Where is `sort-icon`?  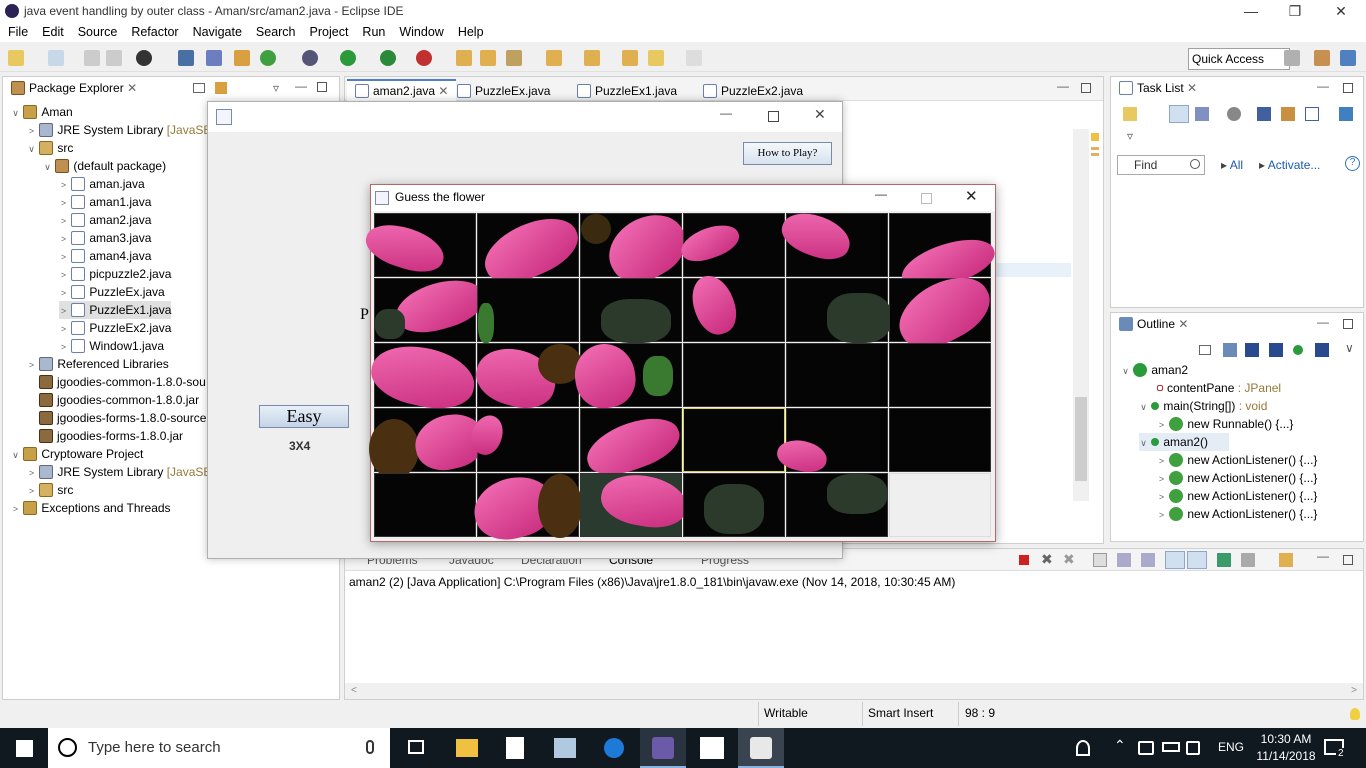
sort-icon is located at coordinates (1230, 350).